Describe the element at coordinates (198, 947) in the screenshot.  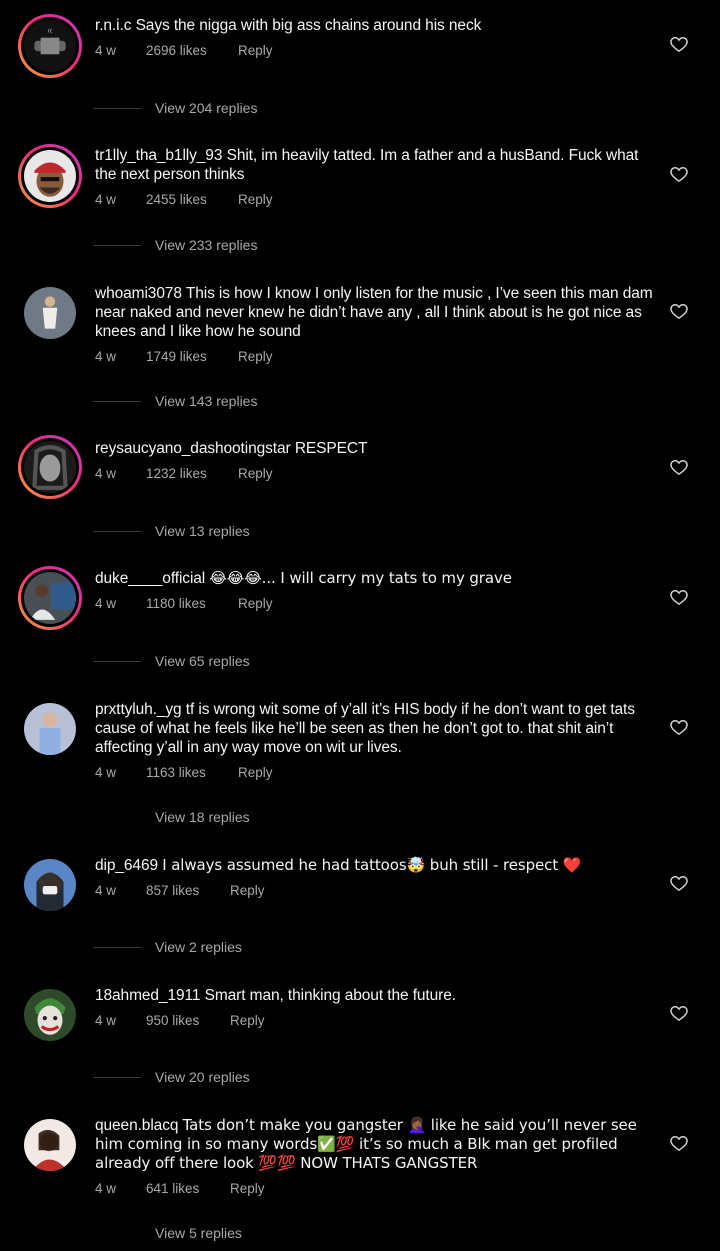
I see `view-replies-label: View 2 replies` at that location.